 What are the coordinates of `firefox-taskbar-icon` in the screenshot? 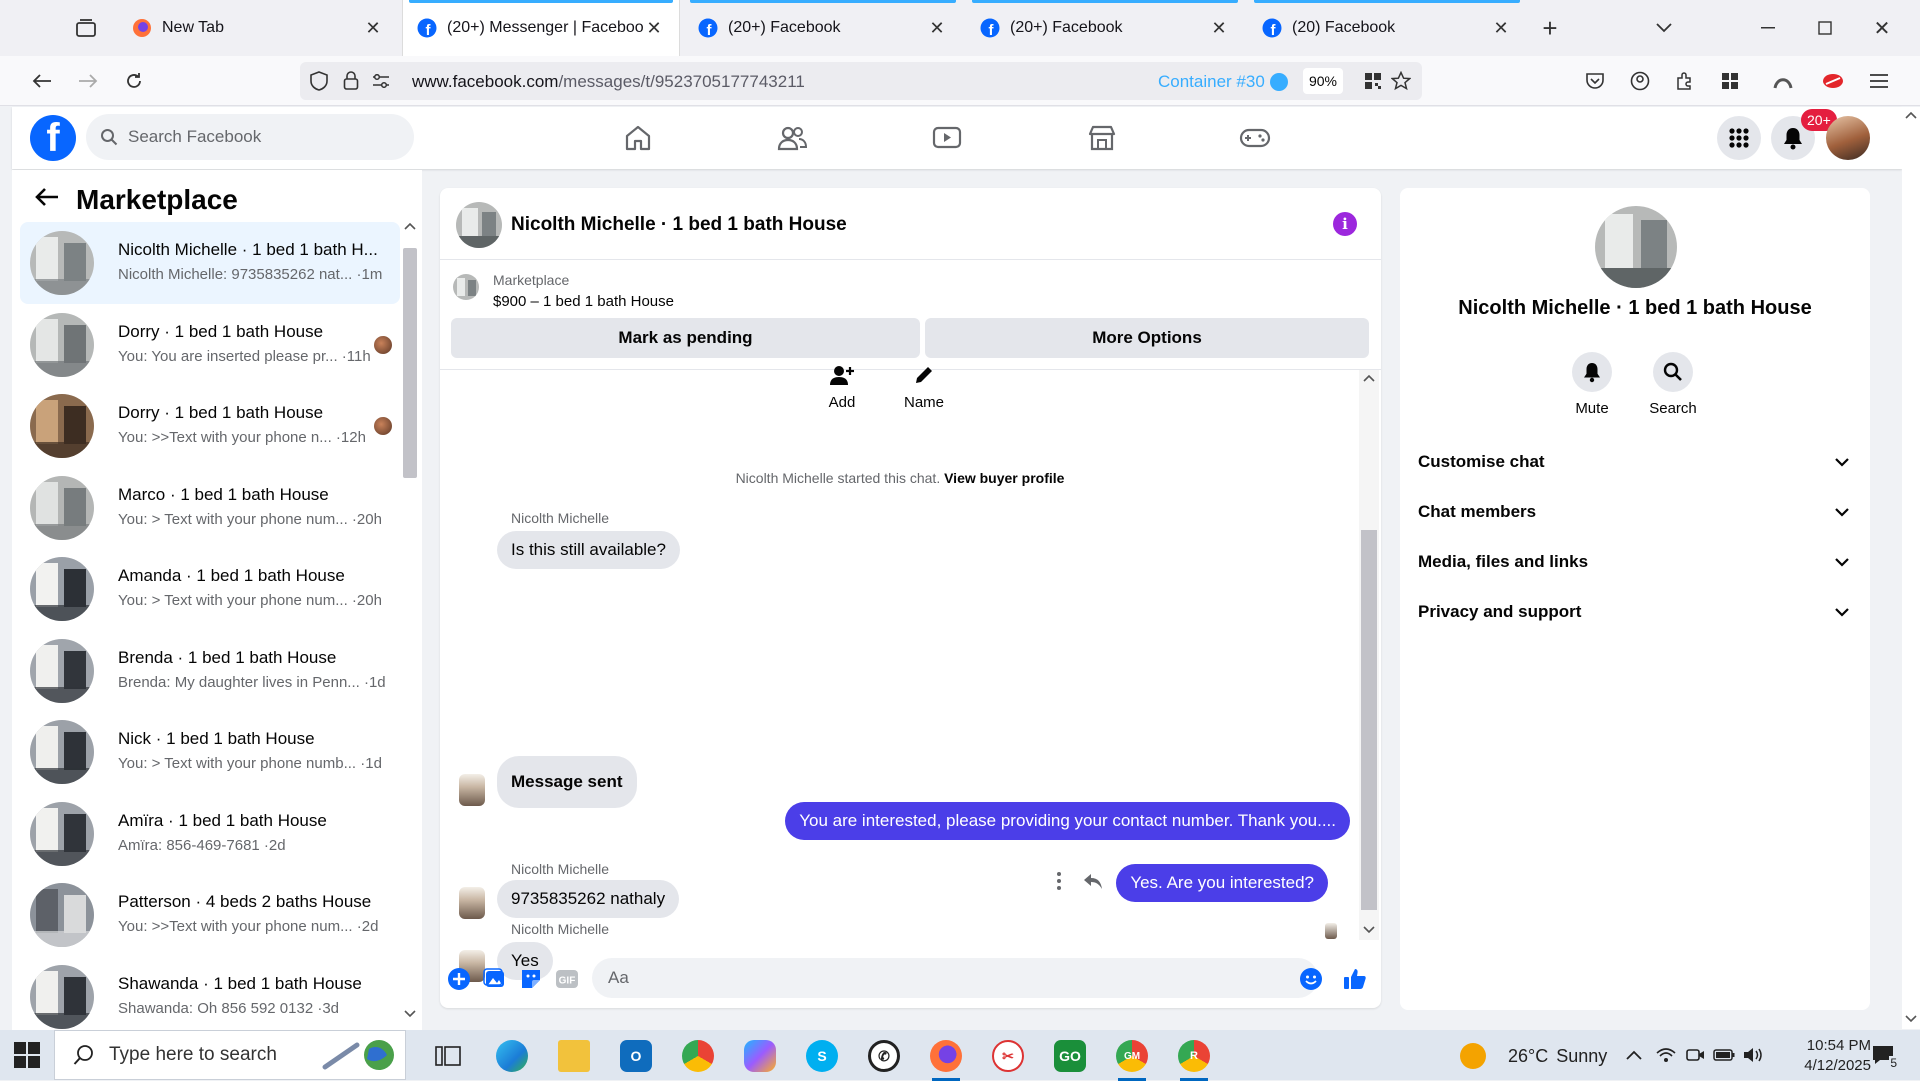 It's located at (946, 1059).